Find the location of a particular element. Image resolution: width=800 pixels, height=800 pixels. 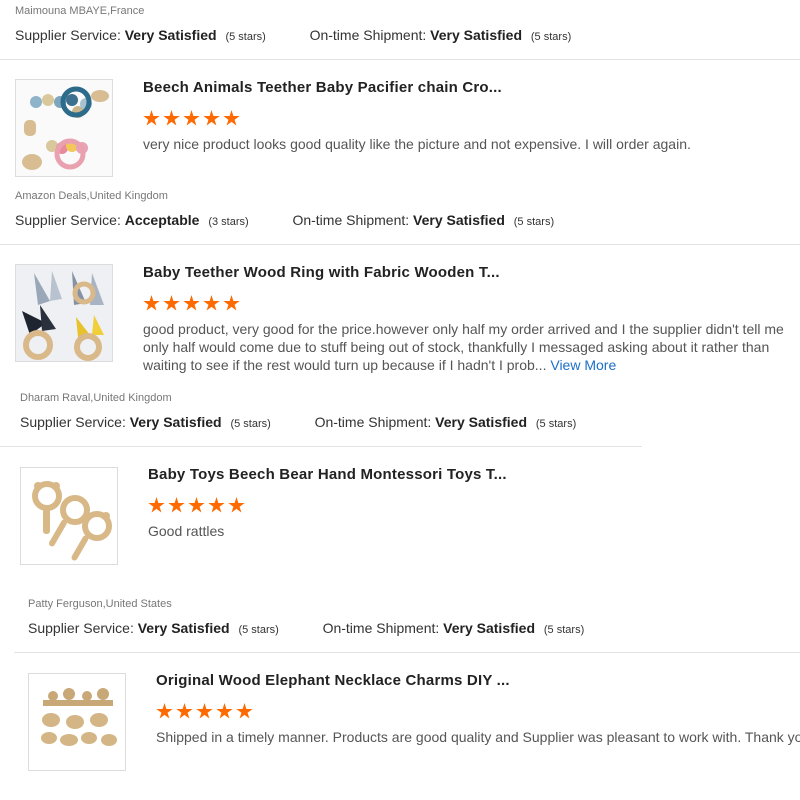

teether-chain-image is located at coordinates (65, 128).